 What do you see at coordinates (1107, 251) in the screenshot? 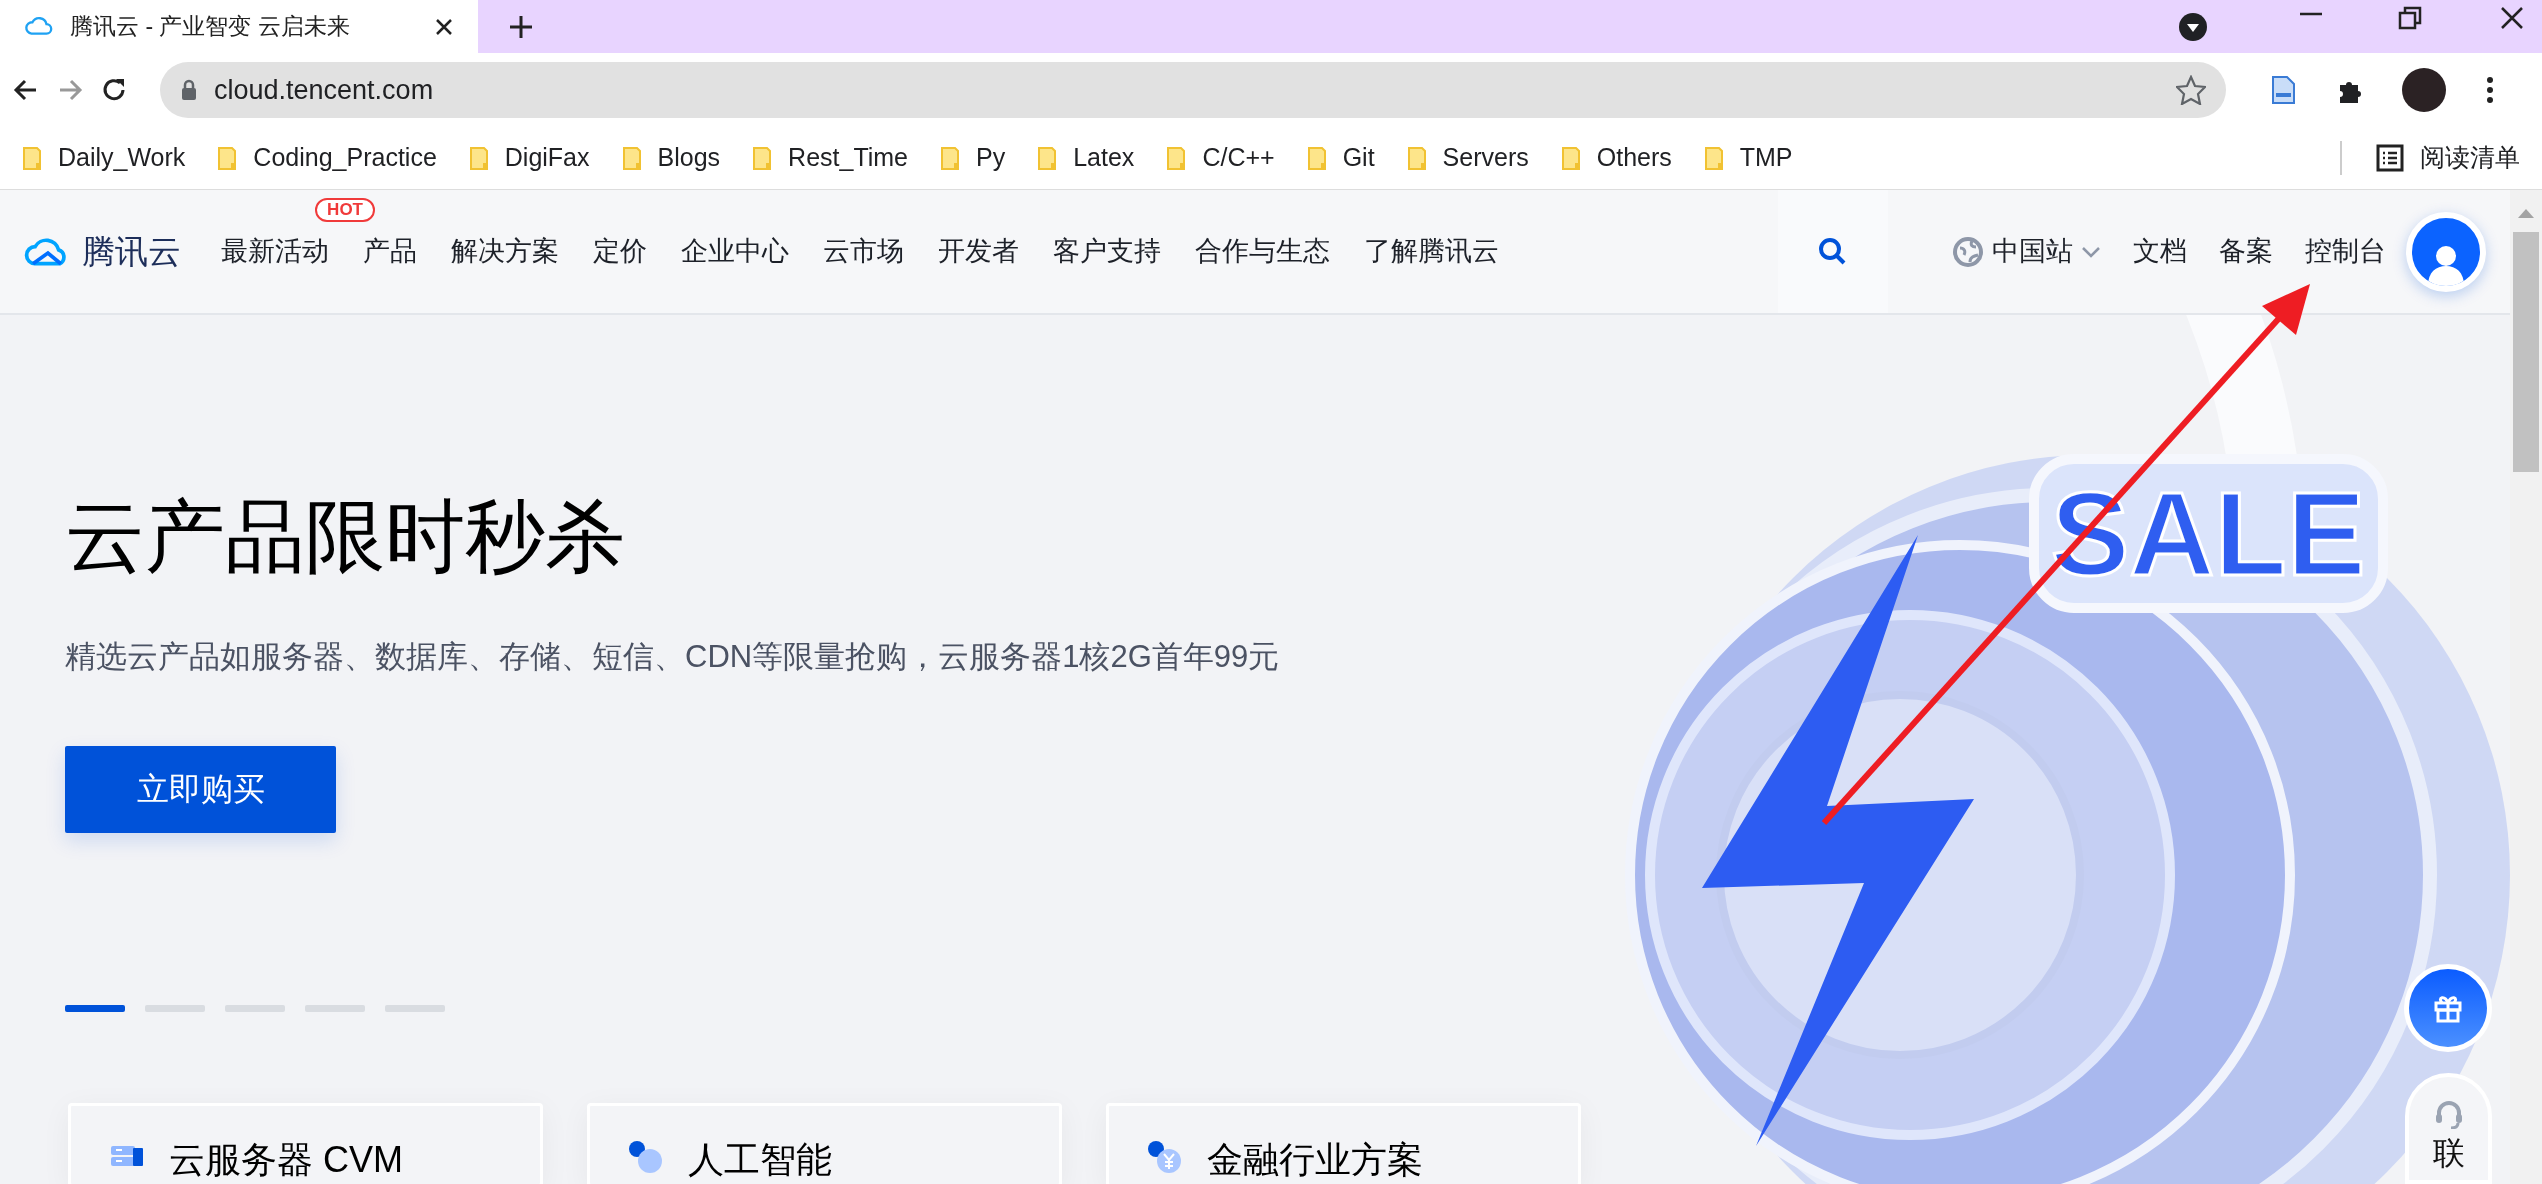
I see `nav-link: 客户支持` at bounding box center [1107, 251].